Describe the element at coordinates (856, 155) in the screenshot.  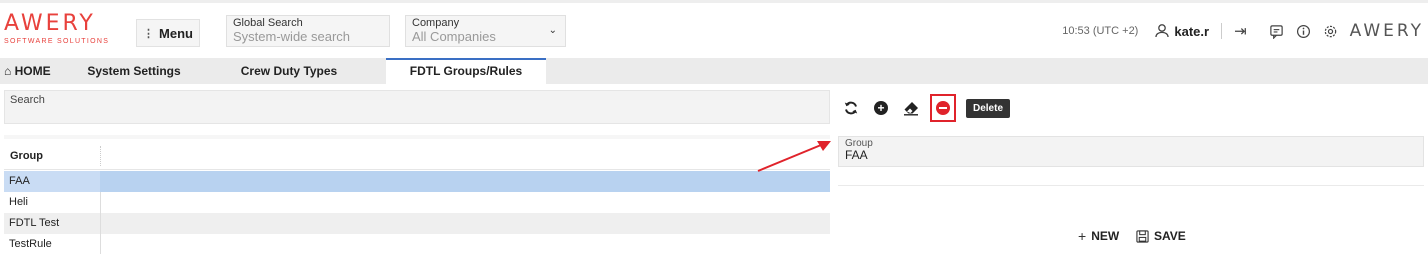
I see `group-field-value: FAA` at that location.